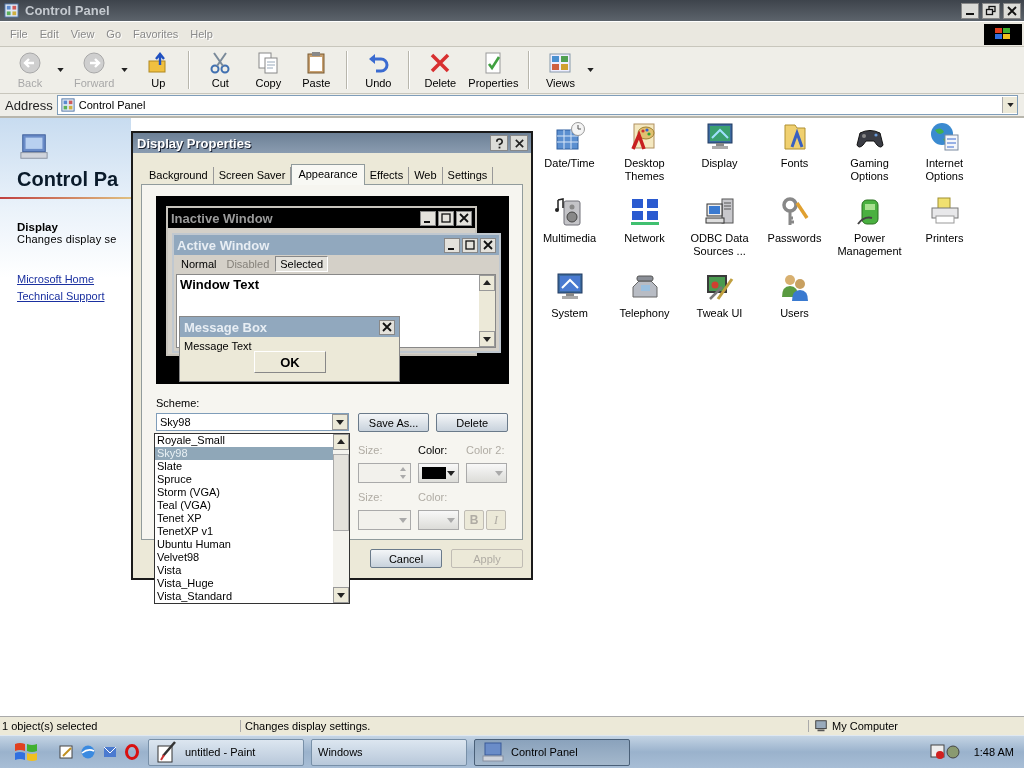 The width and height of the screenshot is (1024, 768). I want to click on list-option: Teal (VGA), so click(244, 505).